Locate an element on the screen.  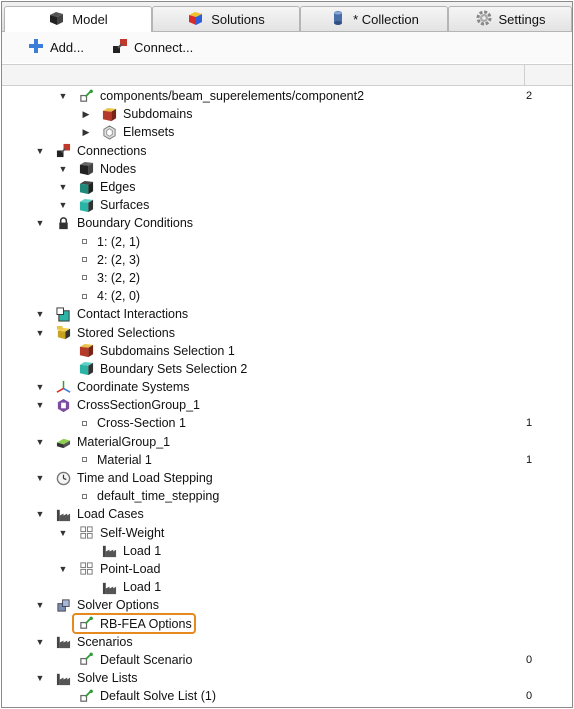
selection-highlight is located at coordinates (134, 623).